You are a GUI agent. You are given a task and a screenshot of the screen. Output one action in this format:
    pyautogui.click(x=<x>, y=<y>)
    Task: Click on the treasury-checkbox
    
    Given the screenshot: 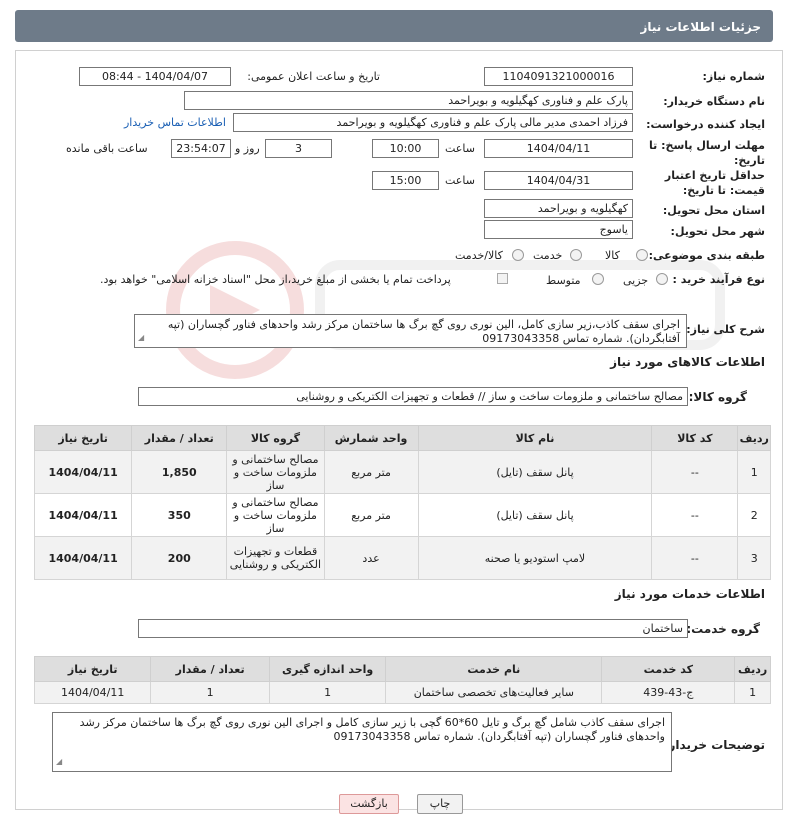 What is the action you would take?
    pyautogui.click(x=502, y=278)
    